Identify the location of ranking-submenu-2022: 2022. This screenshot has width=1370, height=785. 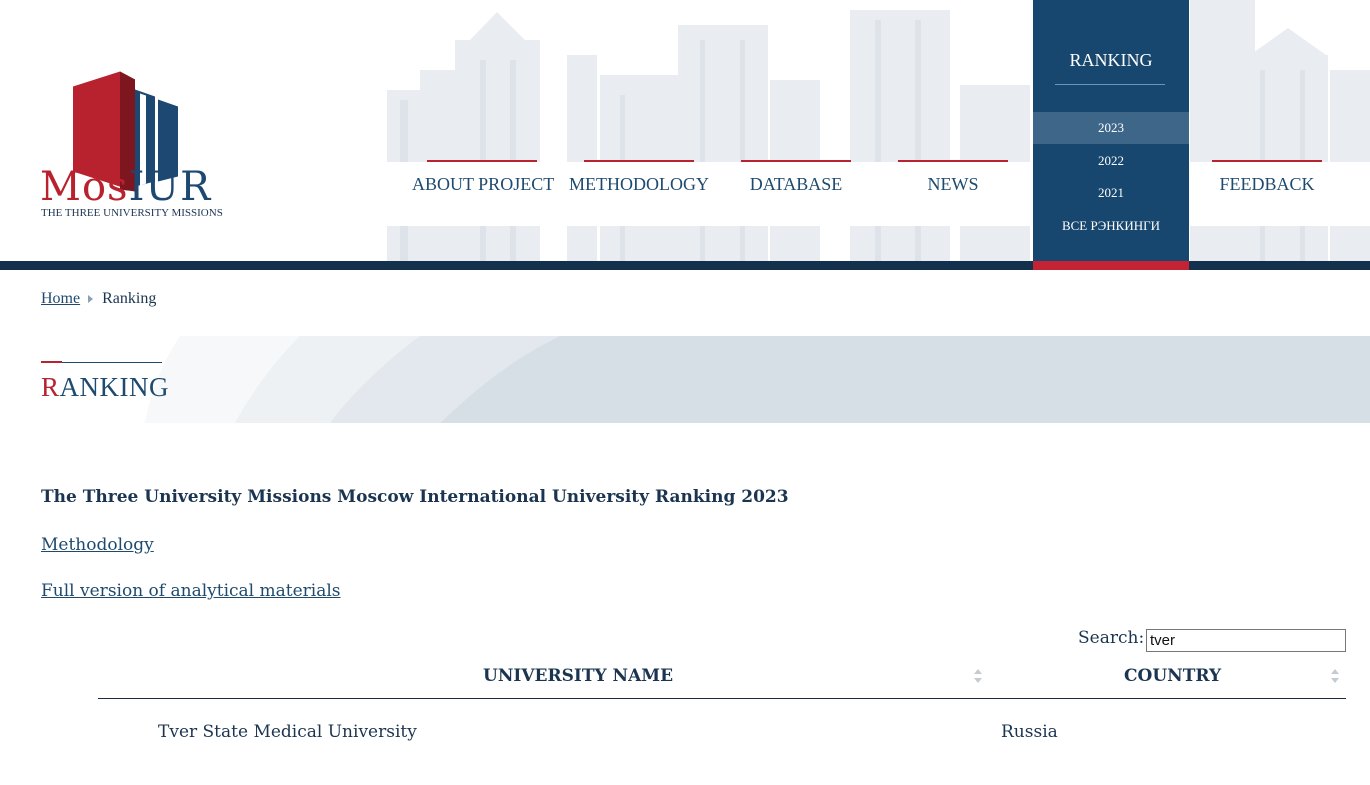
(1111, 161).